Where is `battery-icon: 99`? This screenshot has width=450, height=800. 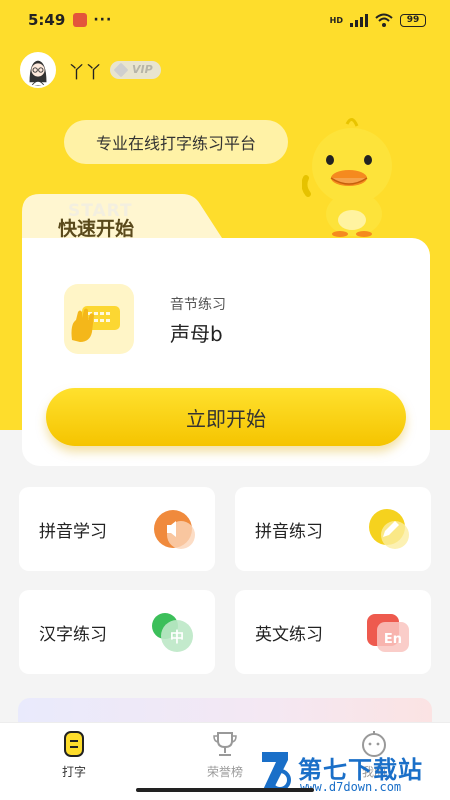 battery-icon: 99 is located at coordinates (413, 20).